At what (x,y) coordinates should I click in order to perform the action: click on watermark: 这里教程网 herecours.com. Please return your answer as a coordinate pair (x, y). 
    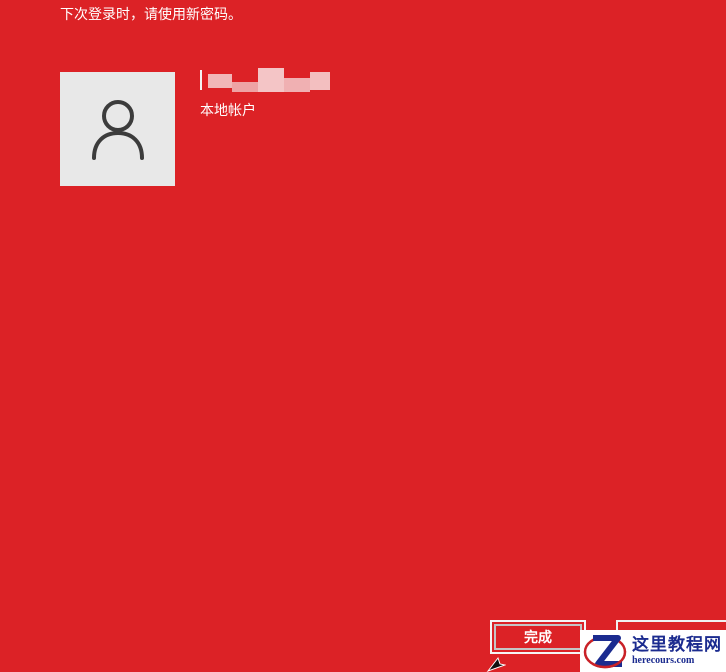
    Looking at the image, I should click on (653, 651).